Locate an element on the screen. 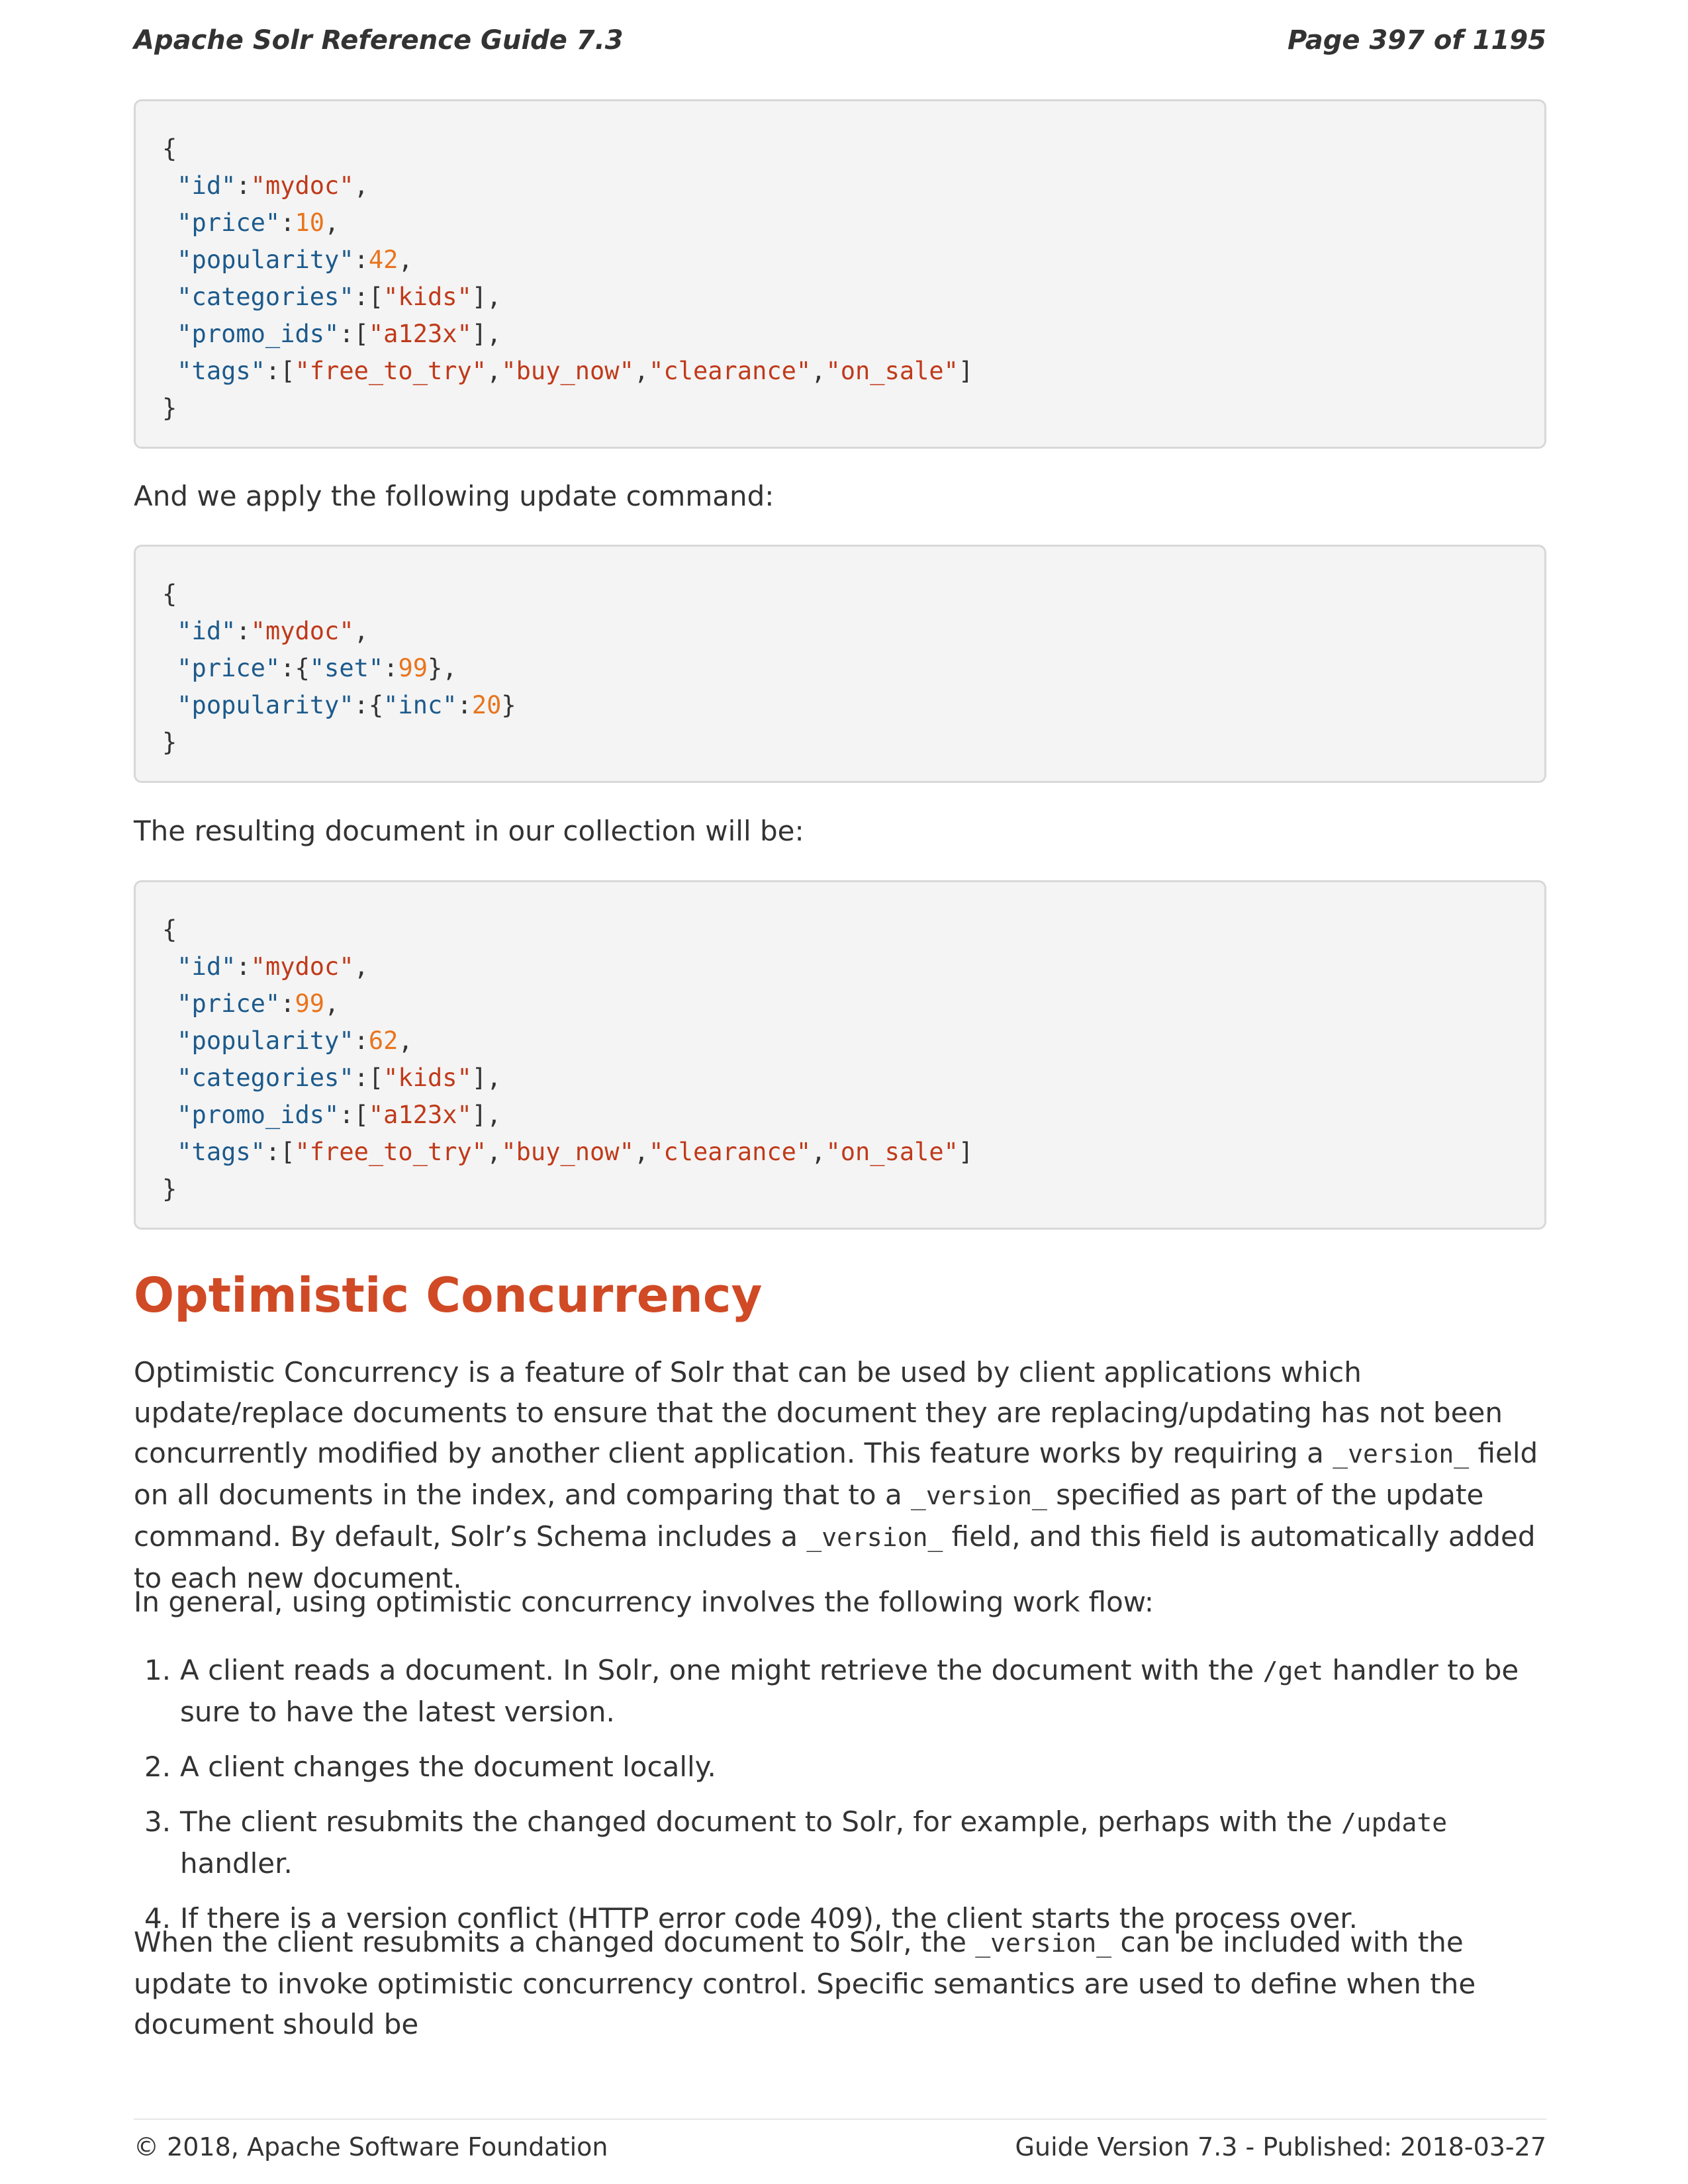 The width and height of the screenshot is (1688, 2184). code-token: "categories" is located at coordinates (265, 1078).